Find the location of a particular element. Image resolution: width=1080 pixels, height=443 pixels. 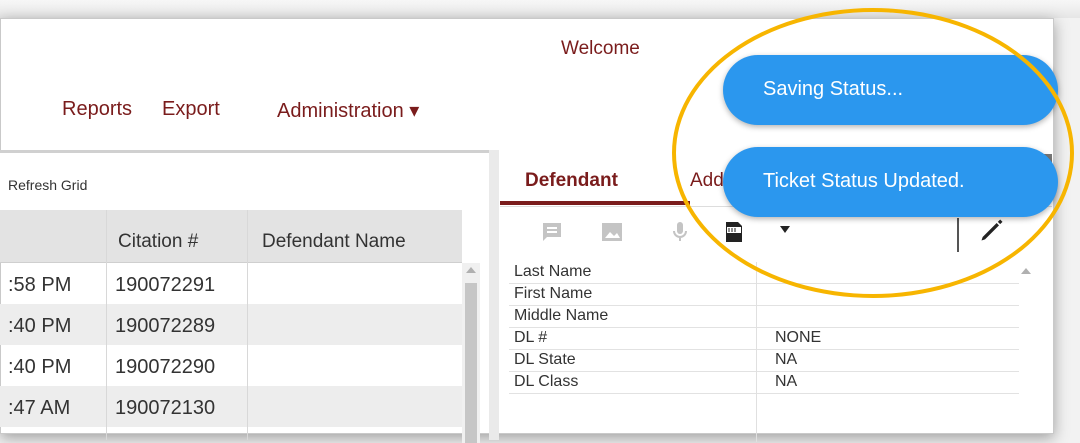

cell-citation: 190072130 is located at coordinates (165, 408).